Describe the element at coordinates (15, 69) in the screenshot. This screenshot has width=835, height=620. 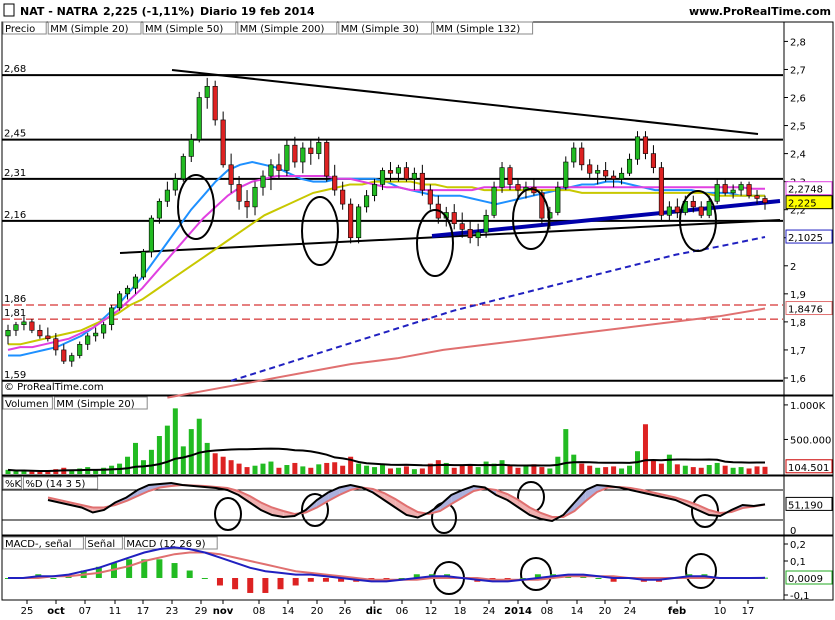
I see `level-label: 2,68` at that location.